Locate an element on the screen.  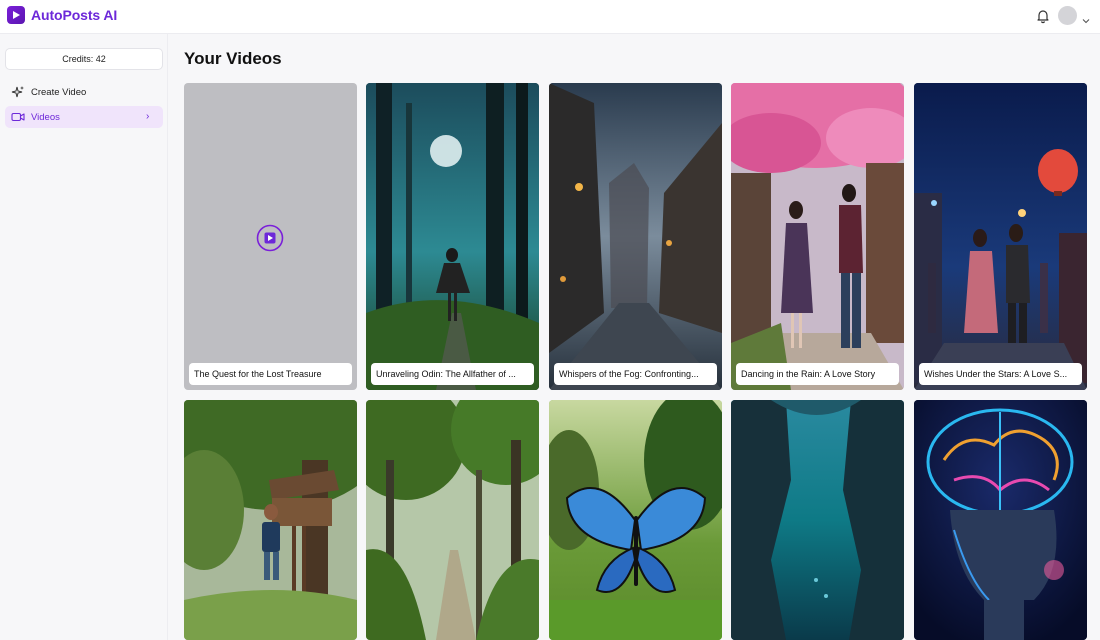
sidebar: Credits: 42 Create Video Videos › is located at coordinates (84, 337).